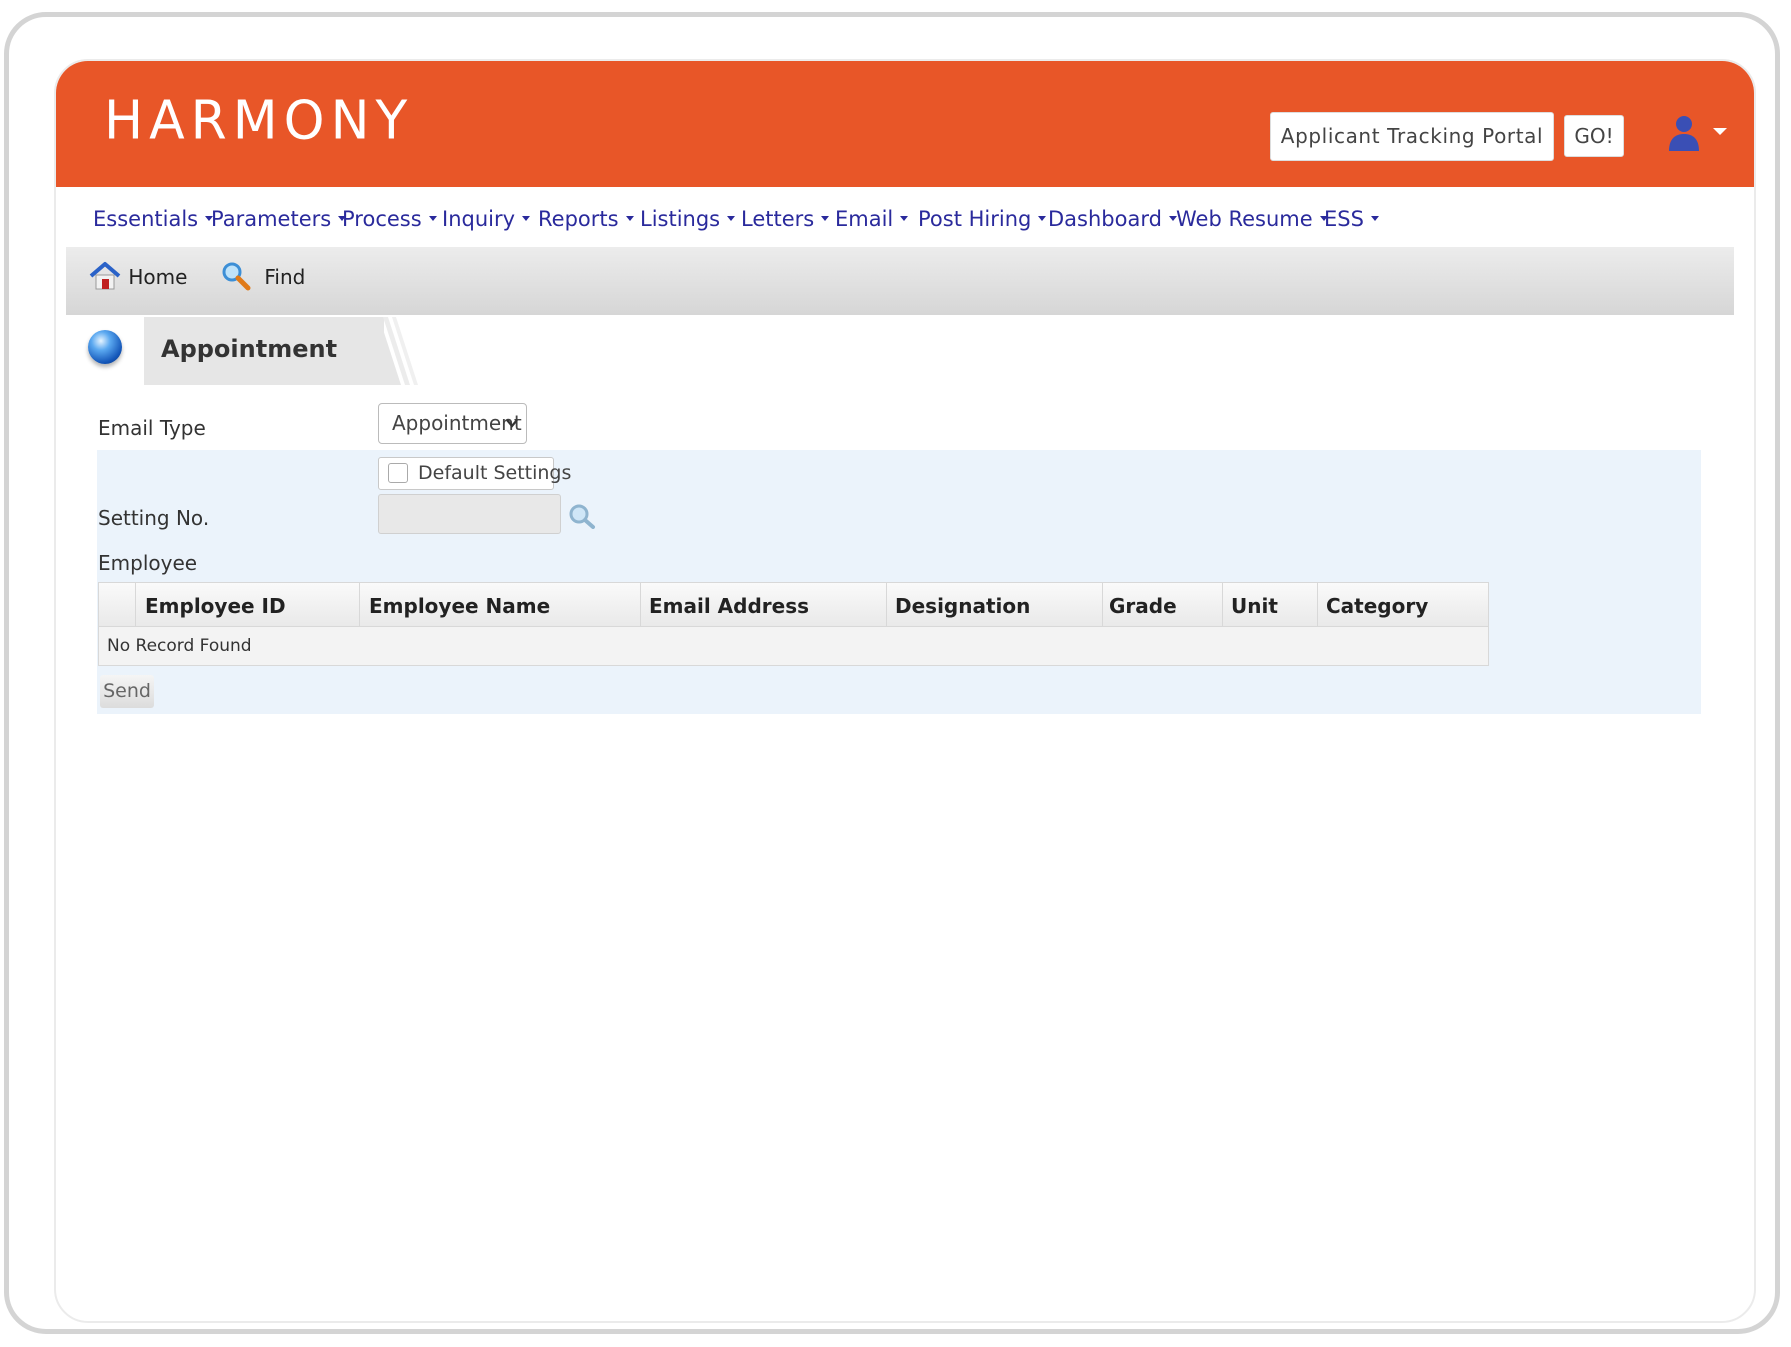  What do you see at coordinates (457, 423) in the screenshot?
I see `email-type-value: Appointment` at bounding box center [457, 423].